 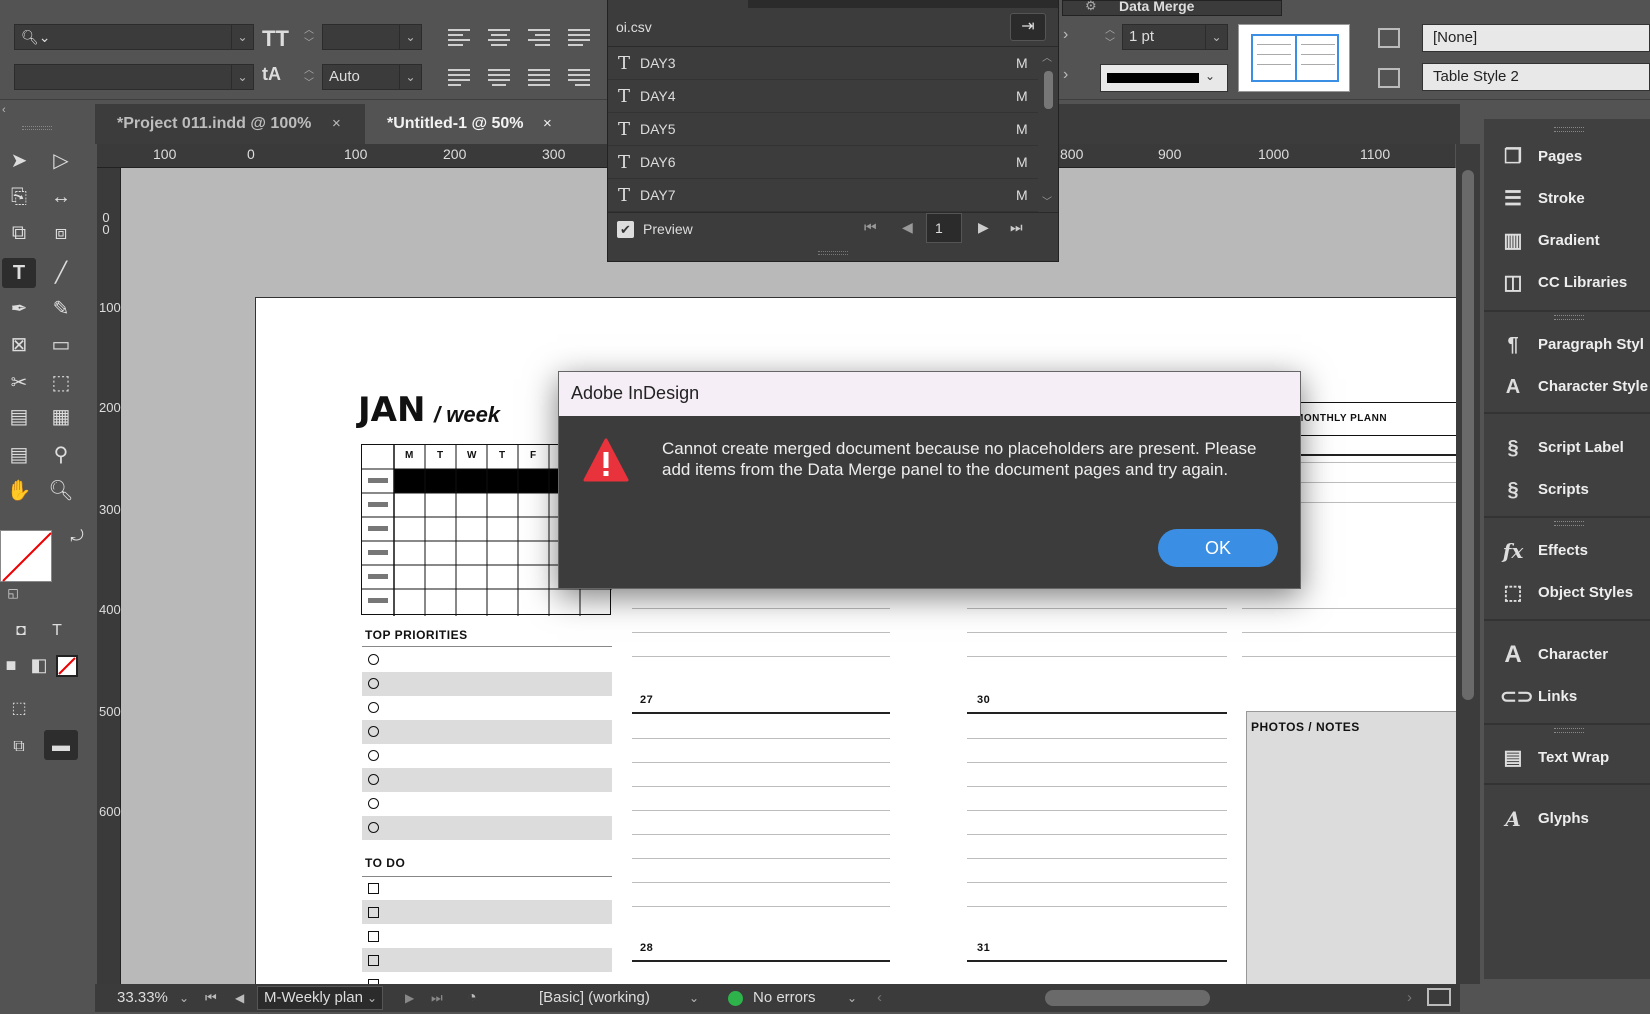 What do you see at coordinates (77, 537) in the screenshot?
I see `swap-fill-stroke-icon: ⤾` at bounding box center [77, 537].